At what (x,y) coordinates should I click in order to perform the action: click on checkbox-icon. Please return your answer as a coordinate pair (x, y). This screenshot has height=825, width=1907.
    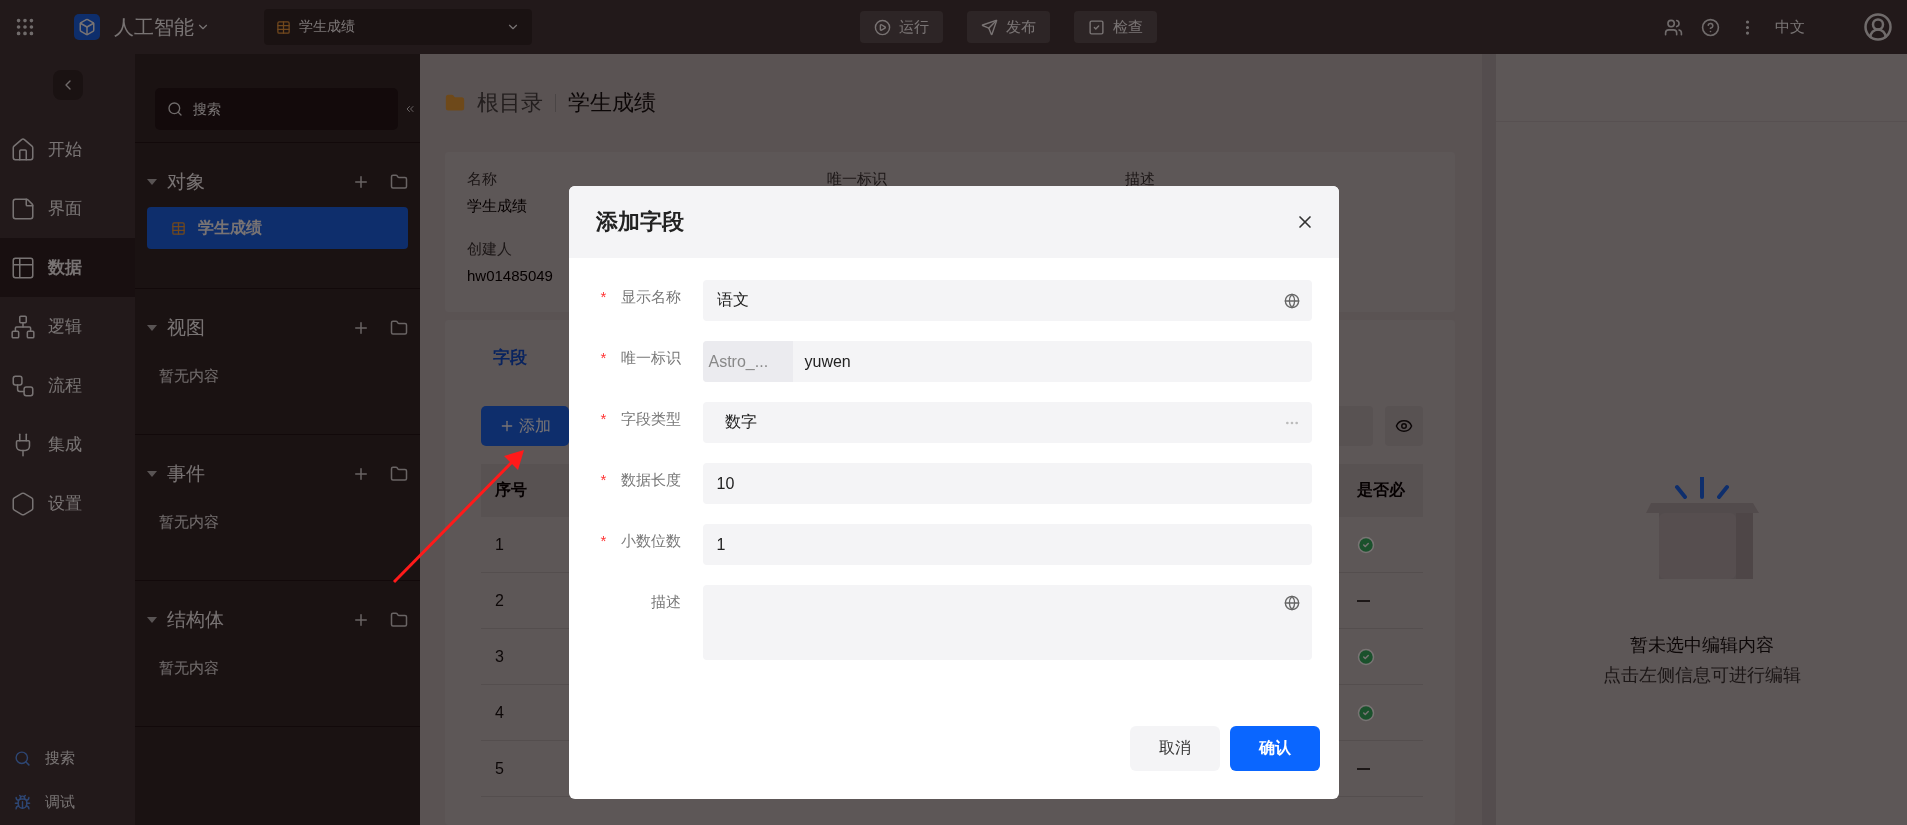
    Looking at the image, I should click on (1096, 27).